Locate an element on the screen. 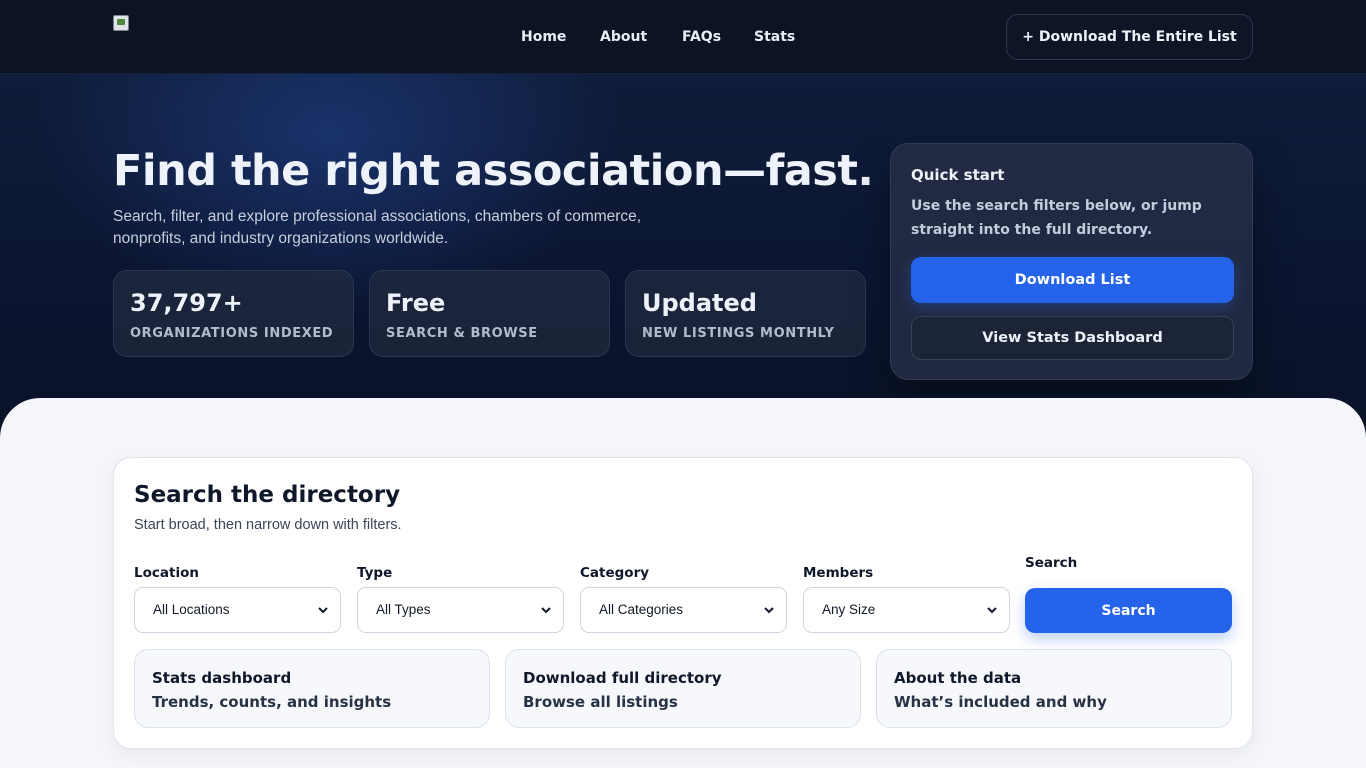 The image size is (1366, 768). nav-link-about: About is located at coordinates (623, 37).